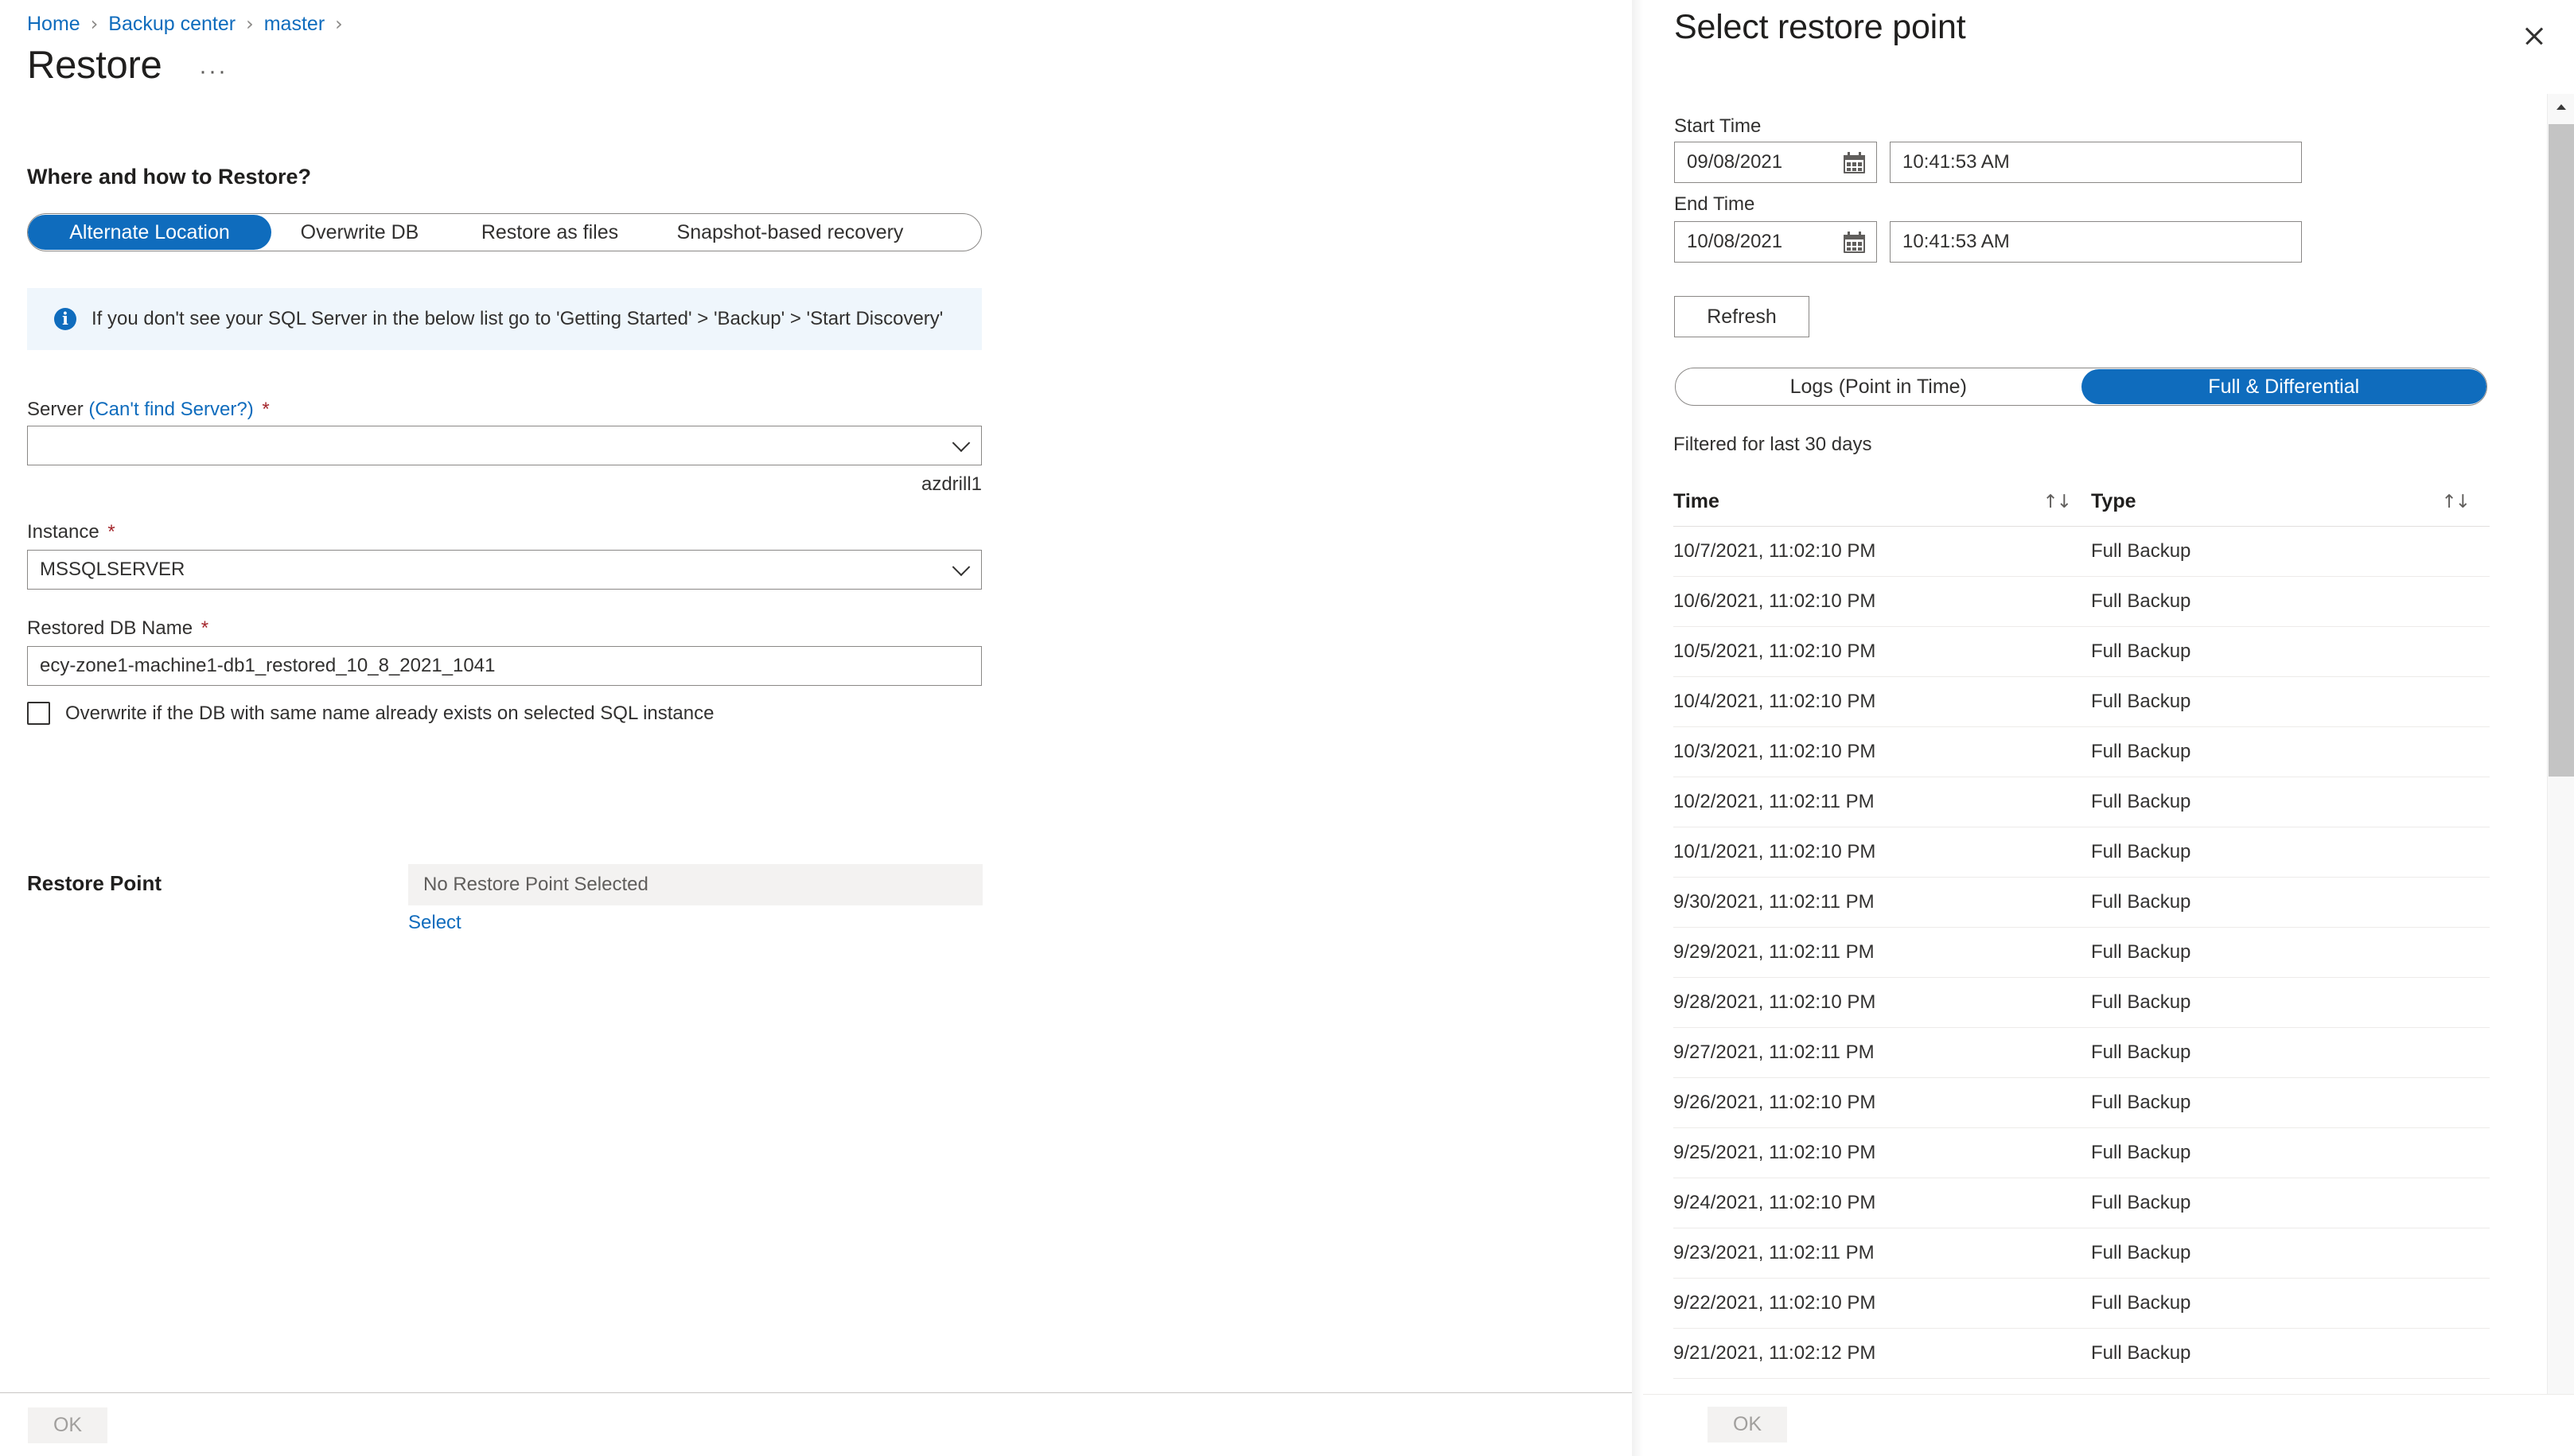 Image resolution: width=2574 pixels, height=1456 pixels. I want to click on pivot-tab-logs-point-in-time: Logs (Point in Time), so click(1878, 386).